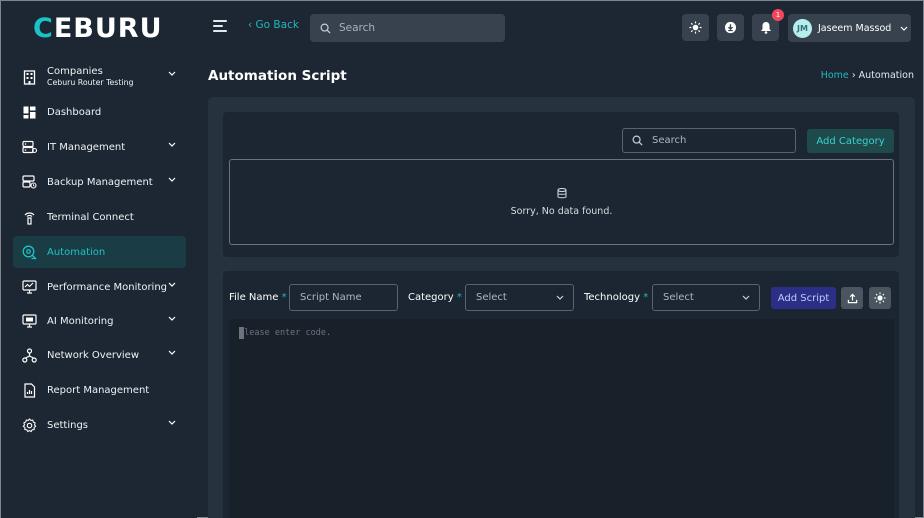 The width and height of the screenshot is (924, 518). I want to click on download-icon, so click(730, 27).